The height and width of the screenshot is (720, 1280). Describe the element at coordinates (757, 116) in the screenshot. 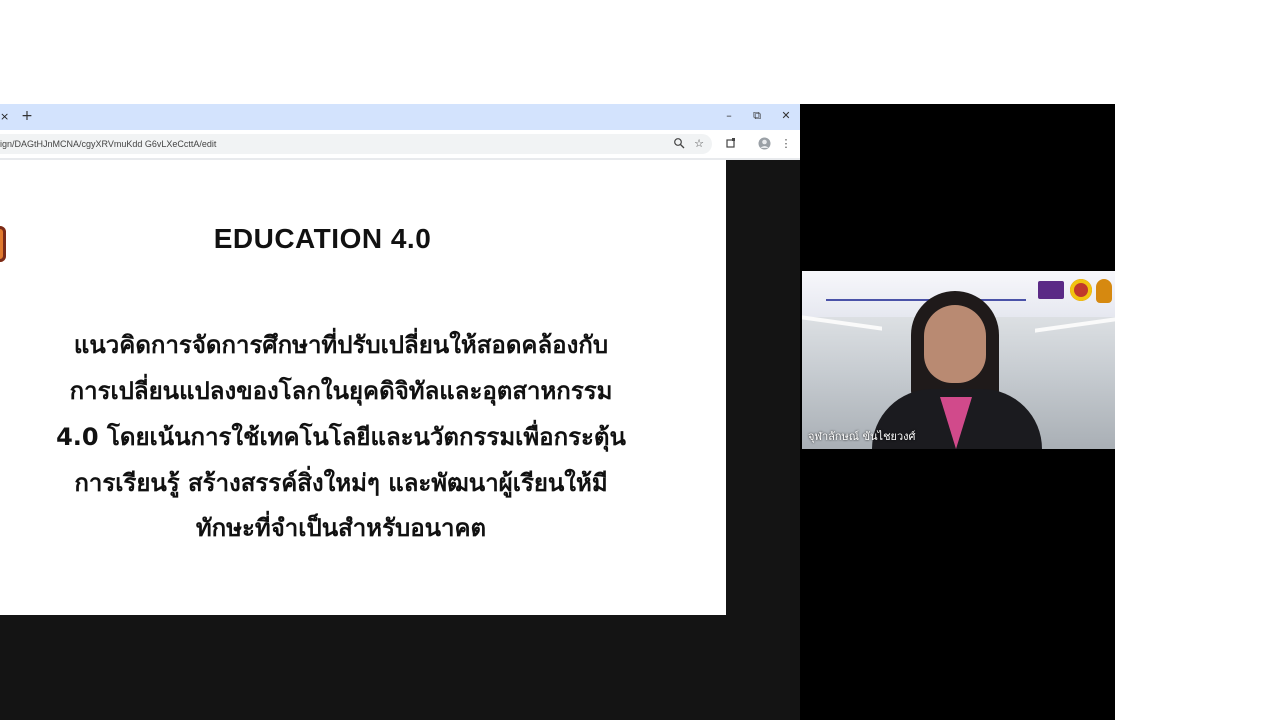

I see `restore-button: ⧉` at that location.